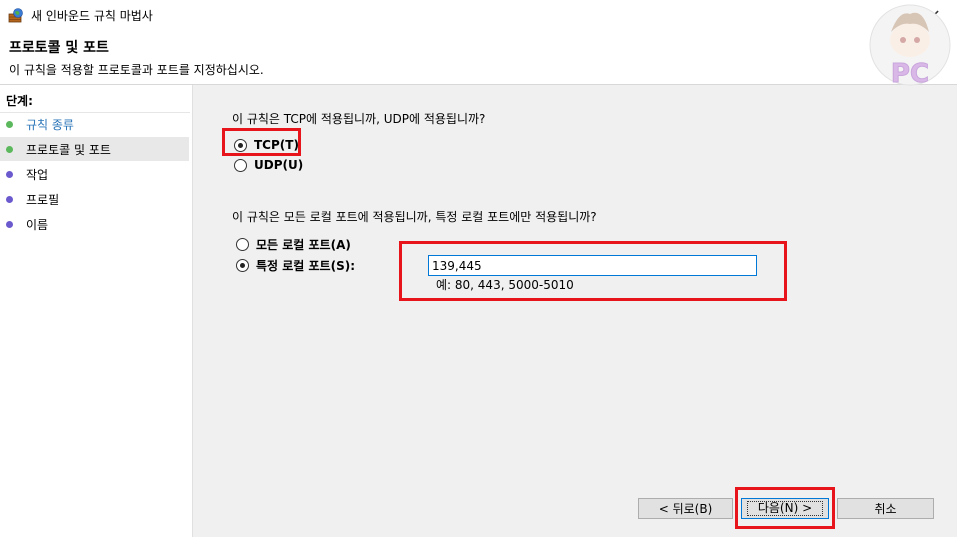  Describe the element at coordinates (910, 46) in the screenshot. I see `pc-watermark-logo: PC` at that location.